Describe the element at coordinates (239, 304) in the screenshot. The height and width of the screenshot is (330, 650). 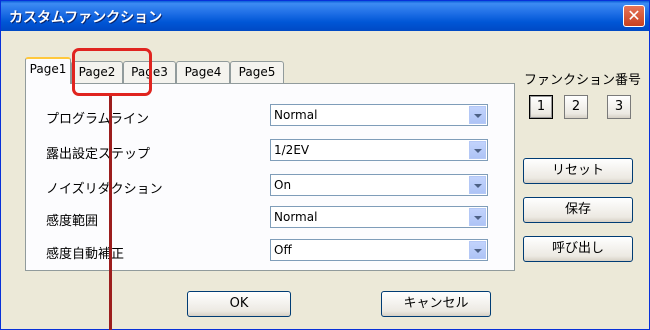
I see `ok-button: OK` at that location.